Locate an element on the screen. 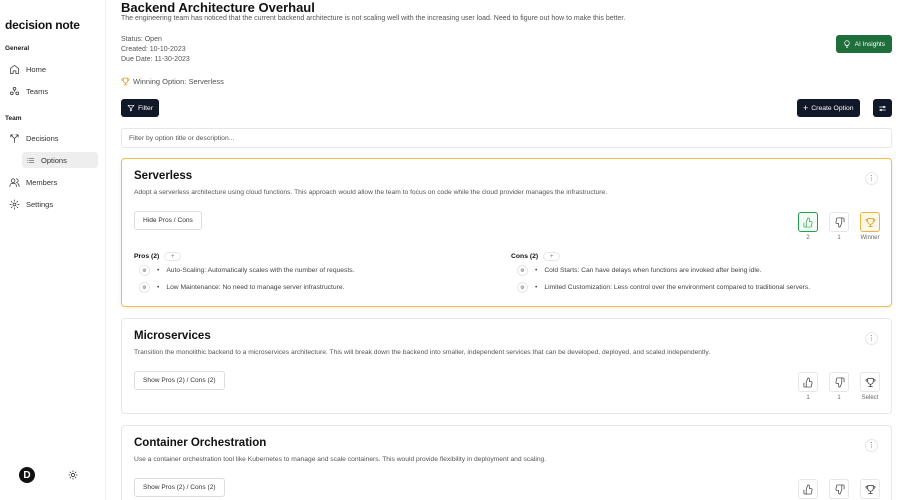 The height and width of the screenshot is (500, 908). ai-insights-button: AI Insights is located at coordinates (863, 44).